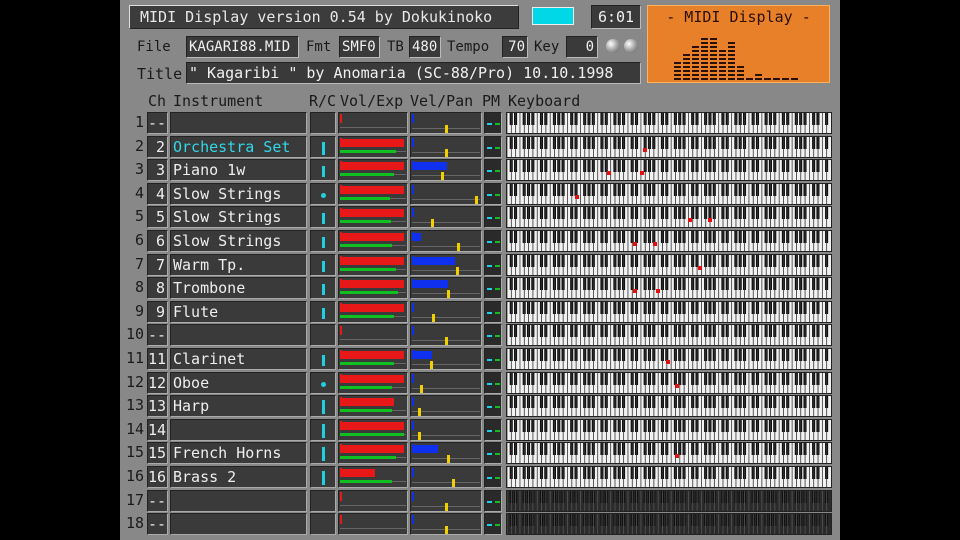  Describe the element at coordinates (480, 477) in the screenshot. I see `channel-row: 16 16 Brass 2` at that location.